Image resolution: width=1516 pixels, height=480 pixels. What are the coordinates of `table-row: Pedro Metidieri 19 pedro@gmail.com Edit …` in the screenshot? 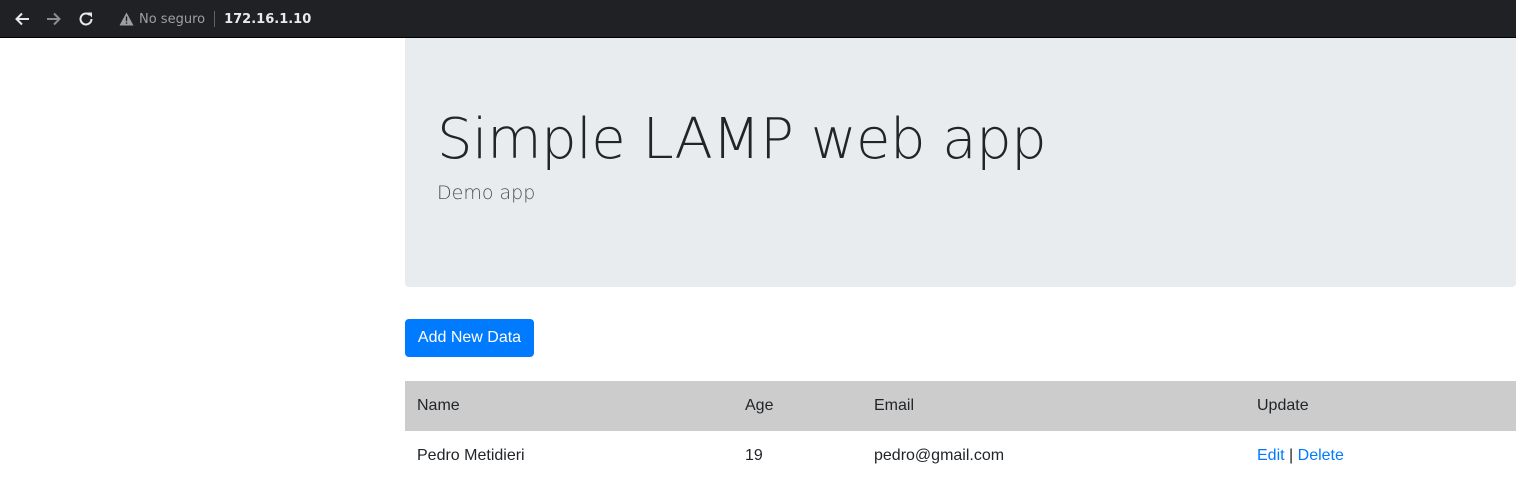 It's located at (960, 455).